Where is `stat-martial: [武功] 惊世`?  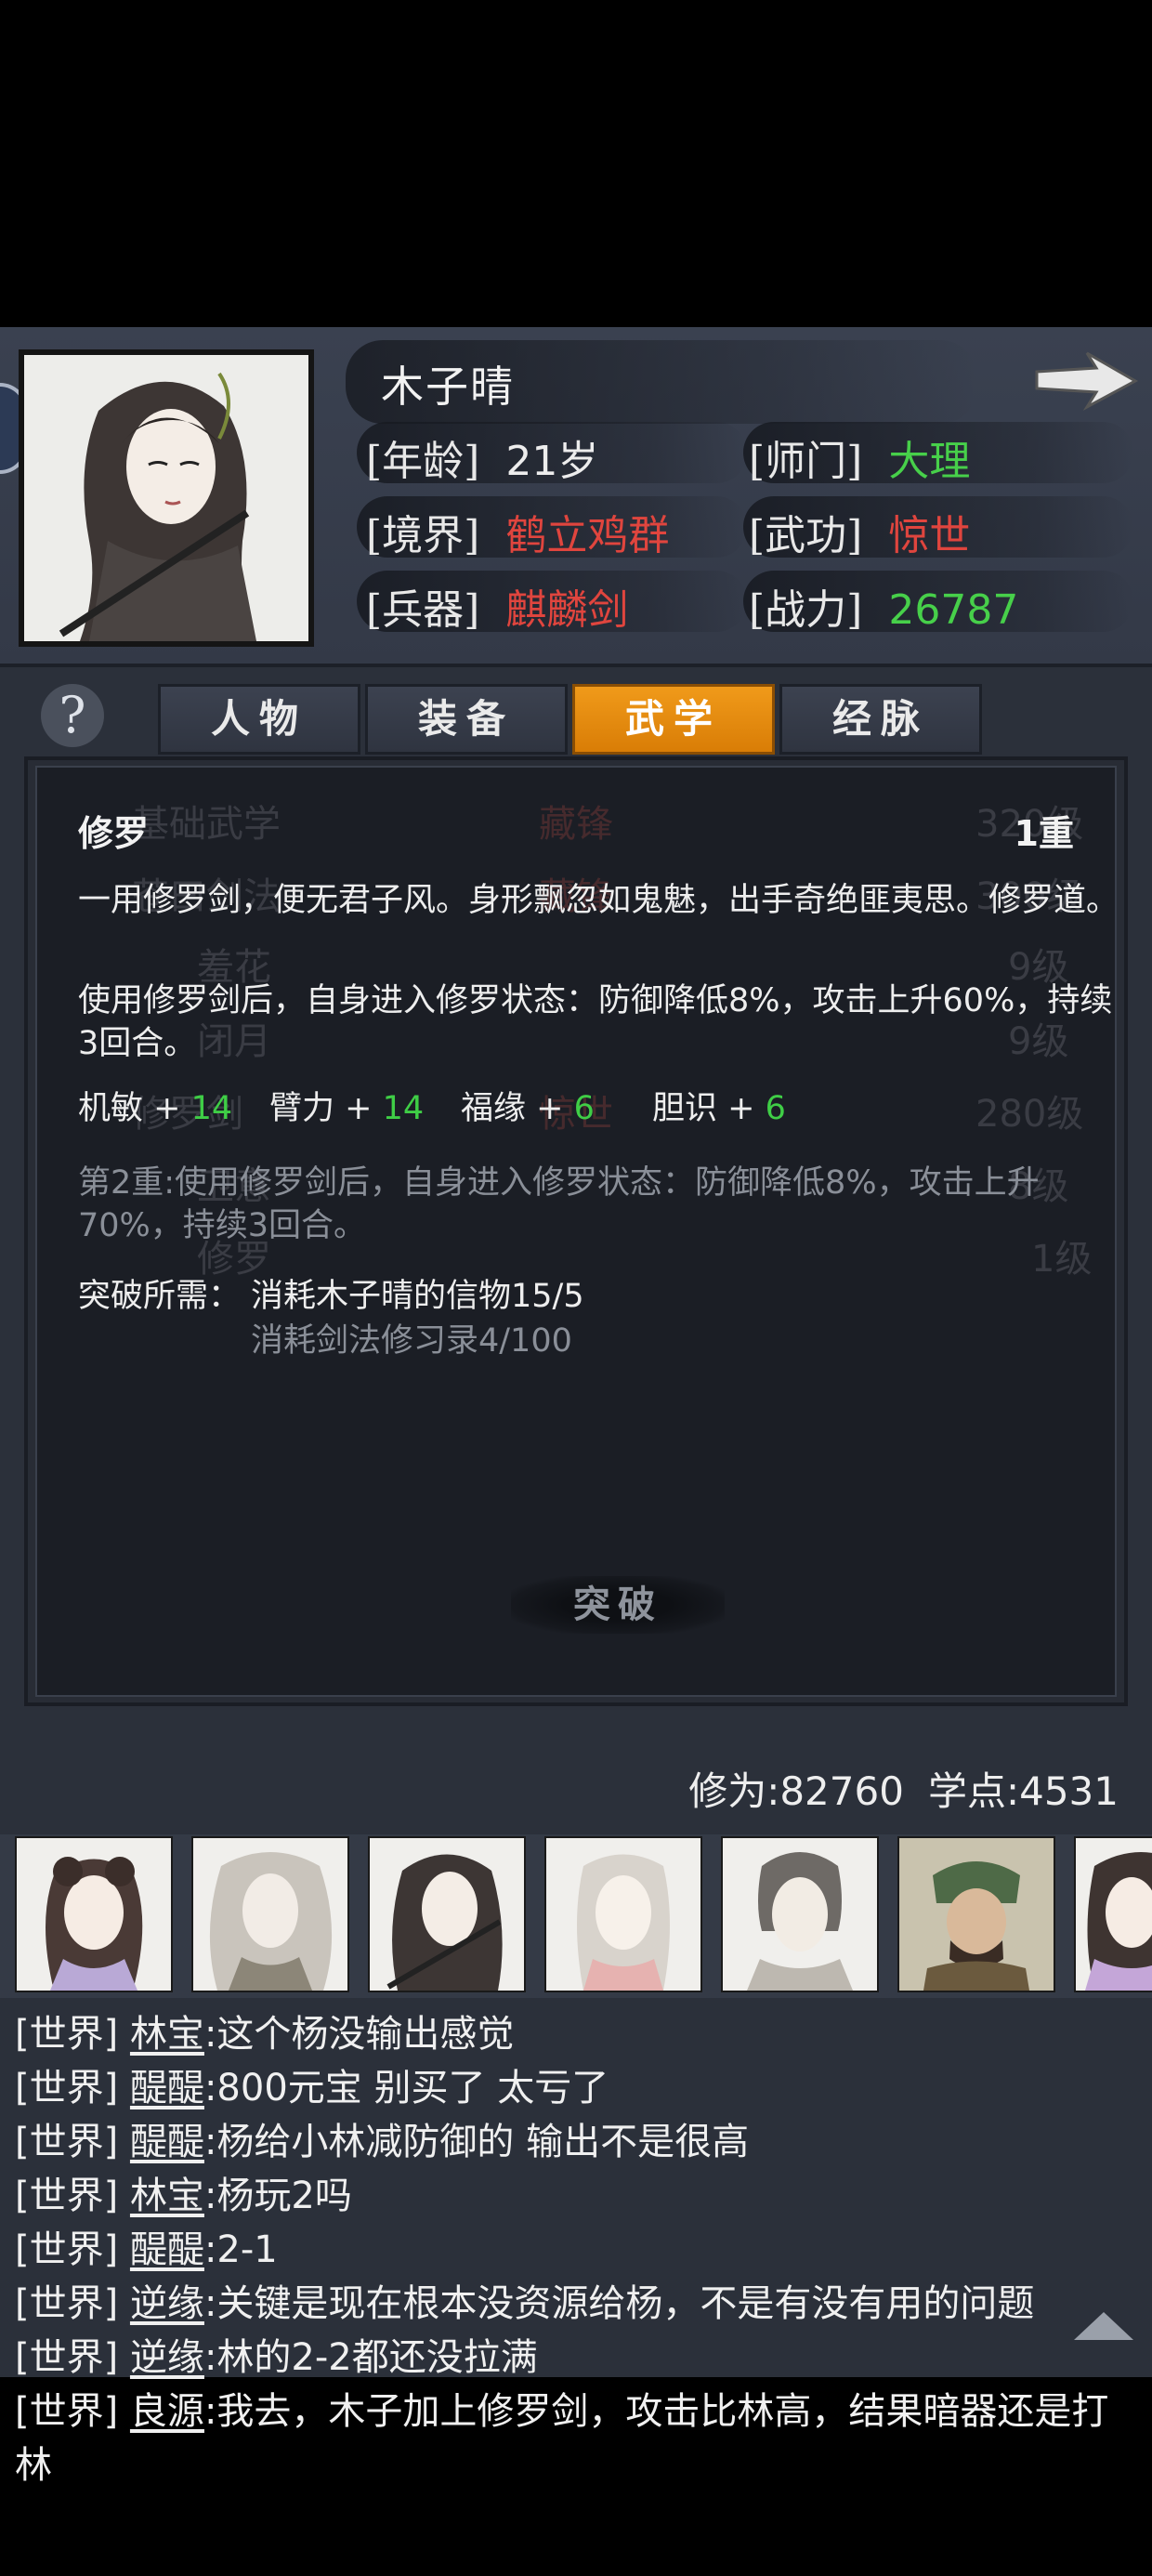
stat-martial: [武功] 惊世 is located at coordinates (859, 531).